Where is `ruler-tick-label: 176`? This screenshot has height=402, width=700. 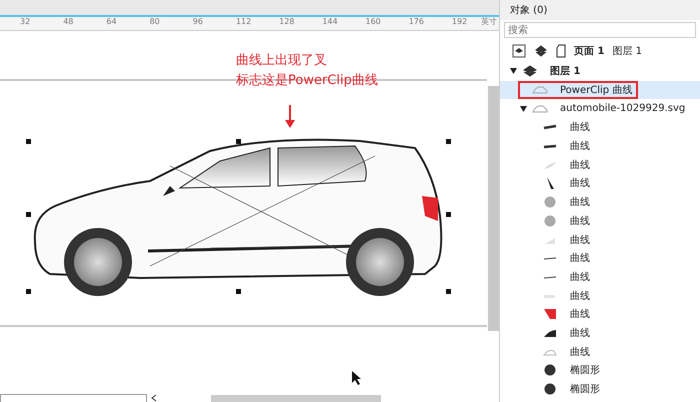 ruler-tick-label: 176 is located at coordinates (416, 22).